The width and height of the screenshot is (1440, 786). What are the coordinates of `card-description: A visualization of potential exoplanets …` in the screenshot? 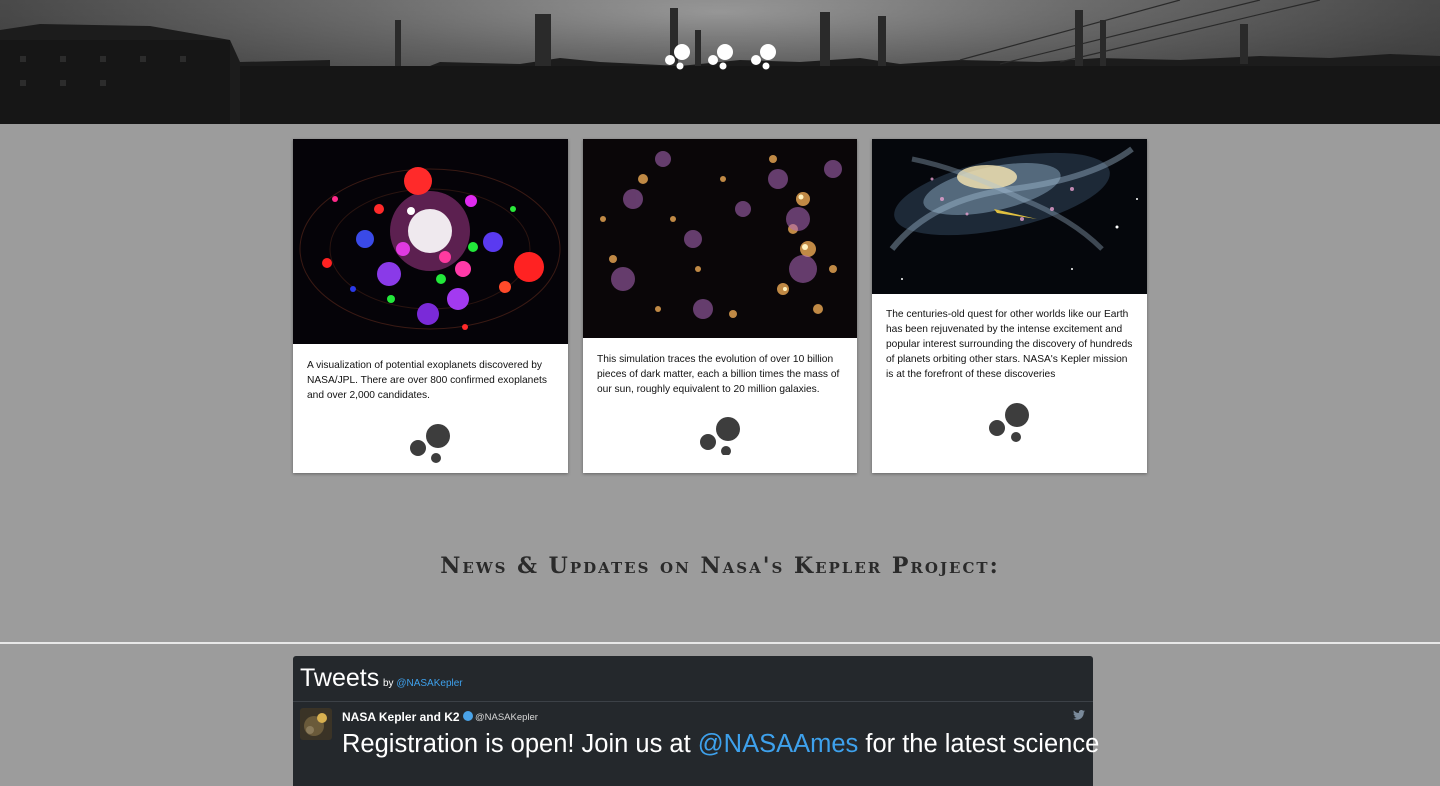 It's located at (427, 380).